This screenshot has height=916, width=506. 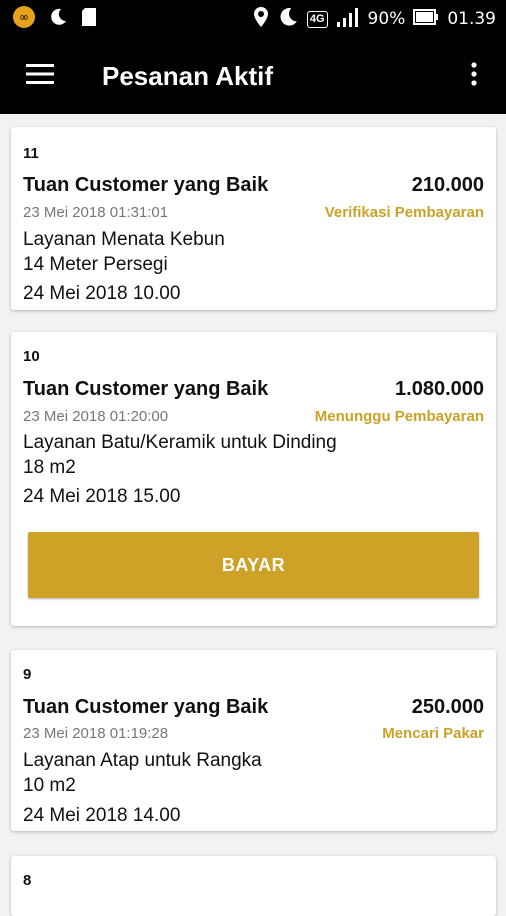 I want to click on schedule: 24 Mei 2018 14.00, so click(x=102, y=815).